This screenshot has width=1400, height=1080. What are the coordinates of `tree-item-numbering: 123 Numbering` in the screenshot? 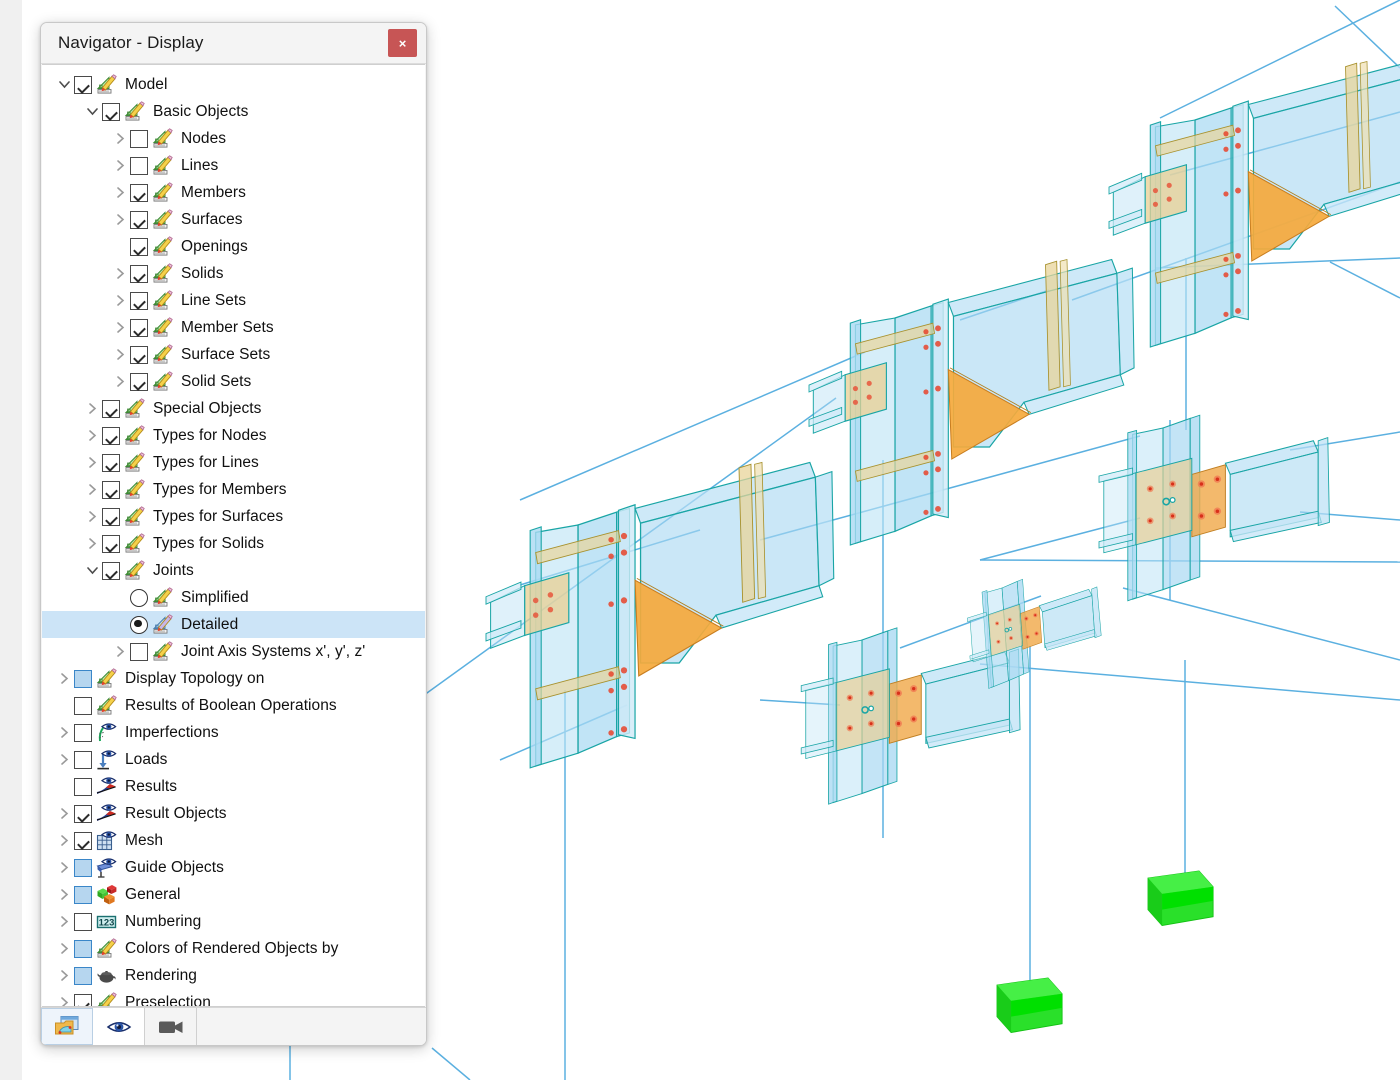 It's located at (233, 921).